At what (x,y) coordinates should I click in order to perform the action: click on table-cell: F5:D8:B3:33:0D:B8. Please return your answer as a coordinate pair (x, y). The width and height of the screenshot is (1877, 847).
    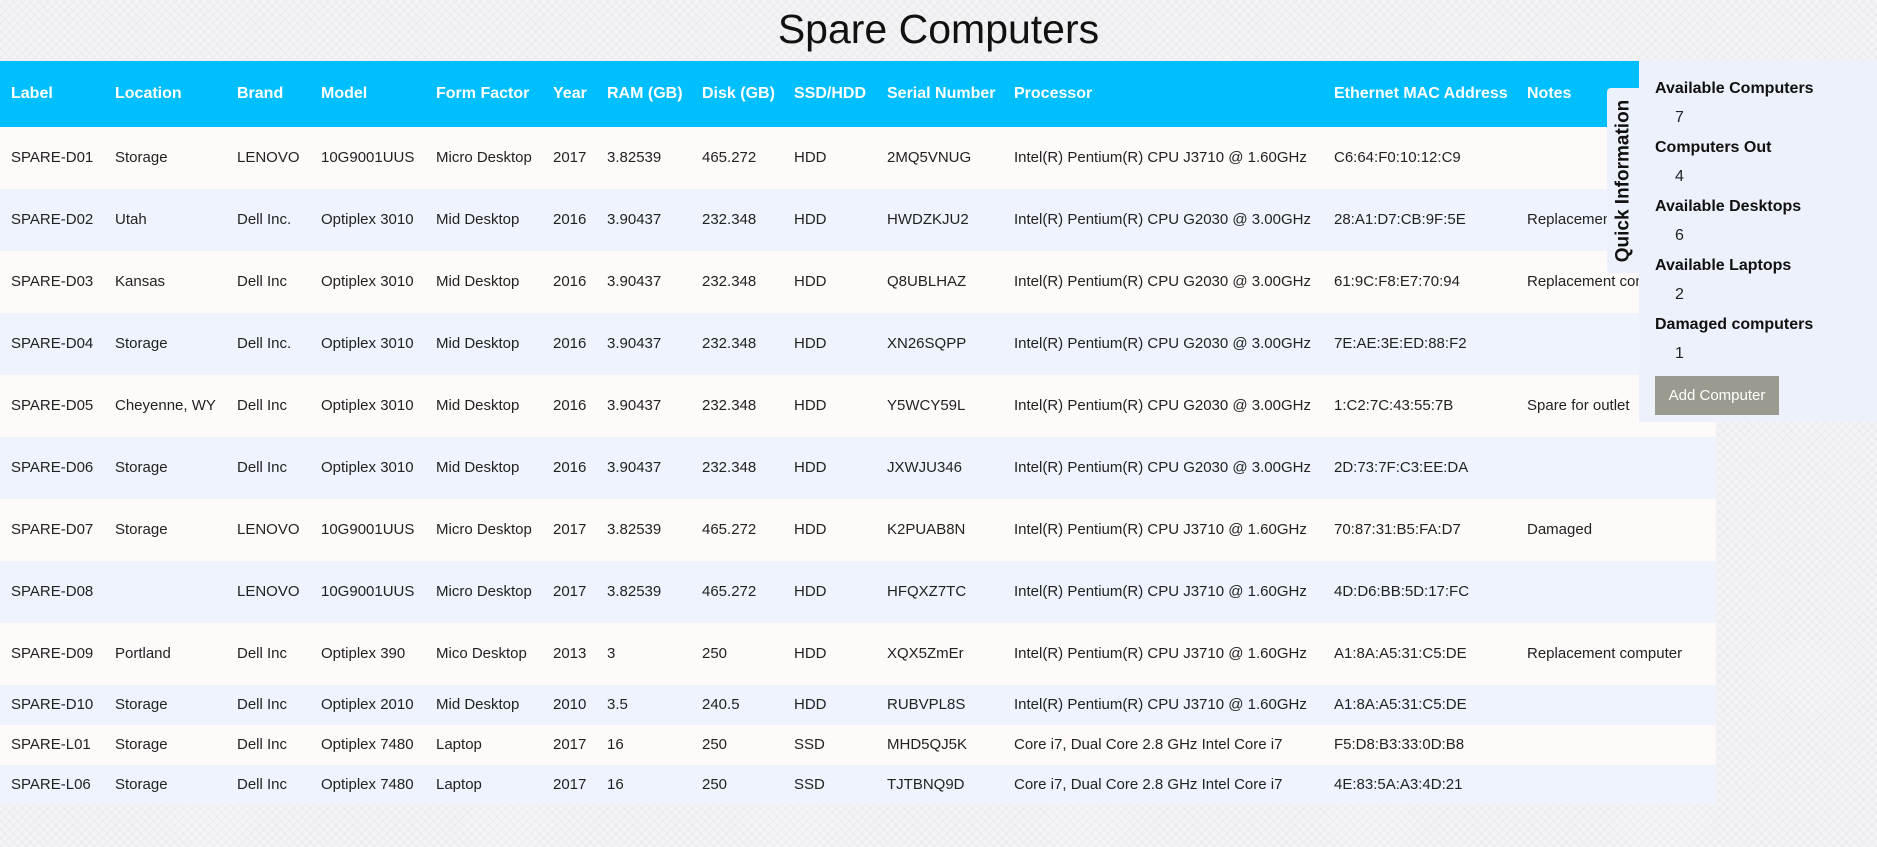
    Looking at the image, I should click on (1399, 744).